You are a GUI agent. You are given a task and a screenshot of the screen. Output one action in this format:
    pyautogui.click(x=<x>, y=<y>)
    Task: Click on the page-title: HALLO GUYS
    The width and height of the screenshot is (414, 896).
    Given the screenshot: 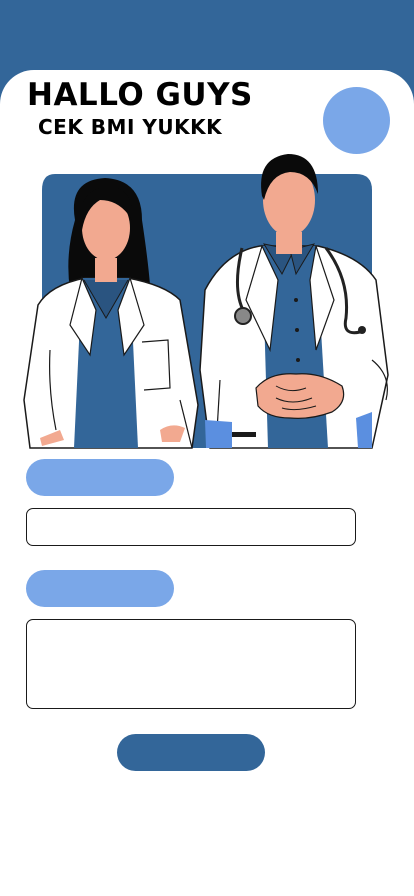 What is the action you would take?
    pyautogui.click(x=140, y=95)
    